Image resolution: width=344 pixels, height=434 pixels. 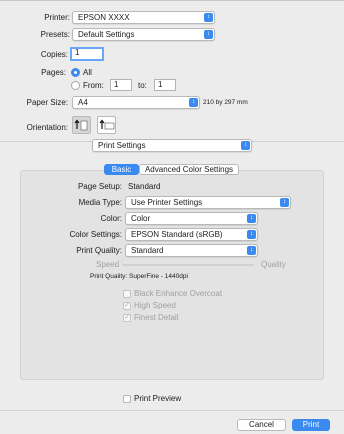 What do you see at coordinates (99, 186) in the screenshot?
I see `page-setup-label: Page Setup:` at bounding box center [99, 186].